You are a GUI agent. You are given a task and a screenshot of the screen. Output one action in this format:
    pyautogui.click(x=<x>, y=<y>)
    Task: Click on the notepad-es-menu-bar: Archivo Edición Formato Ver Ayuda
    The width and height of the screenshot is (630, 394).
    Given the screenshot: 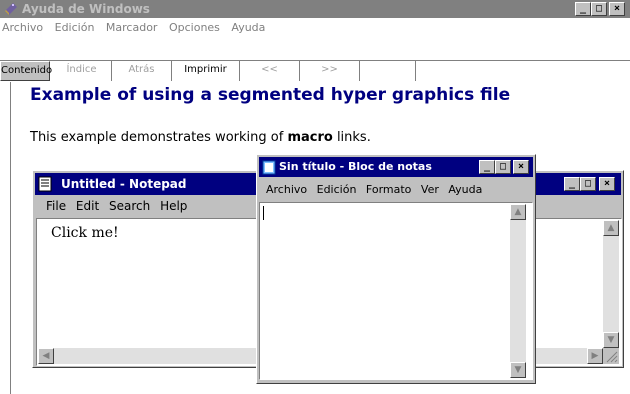 What is the action you would take?
    pyautogui.click(x=374, y=190)
    